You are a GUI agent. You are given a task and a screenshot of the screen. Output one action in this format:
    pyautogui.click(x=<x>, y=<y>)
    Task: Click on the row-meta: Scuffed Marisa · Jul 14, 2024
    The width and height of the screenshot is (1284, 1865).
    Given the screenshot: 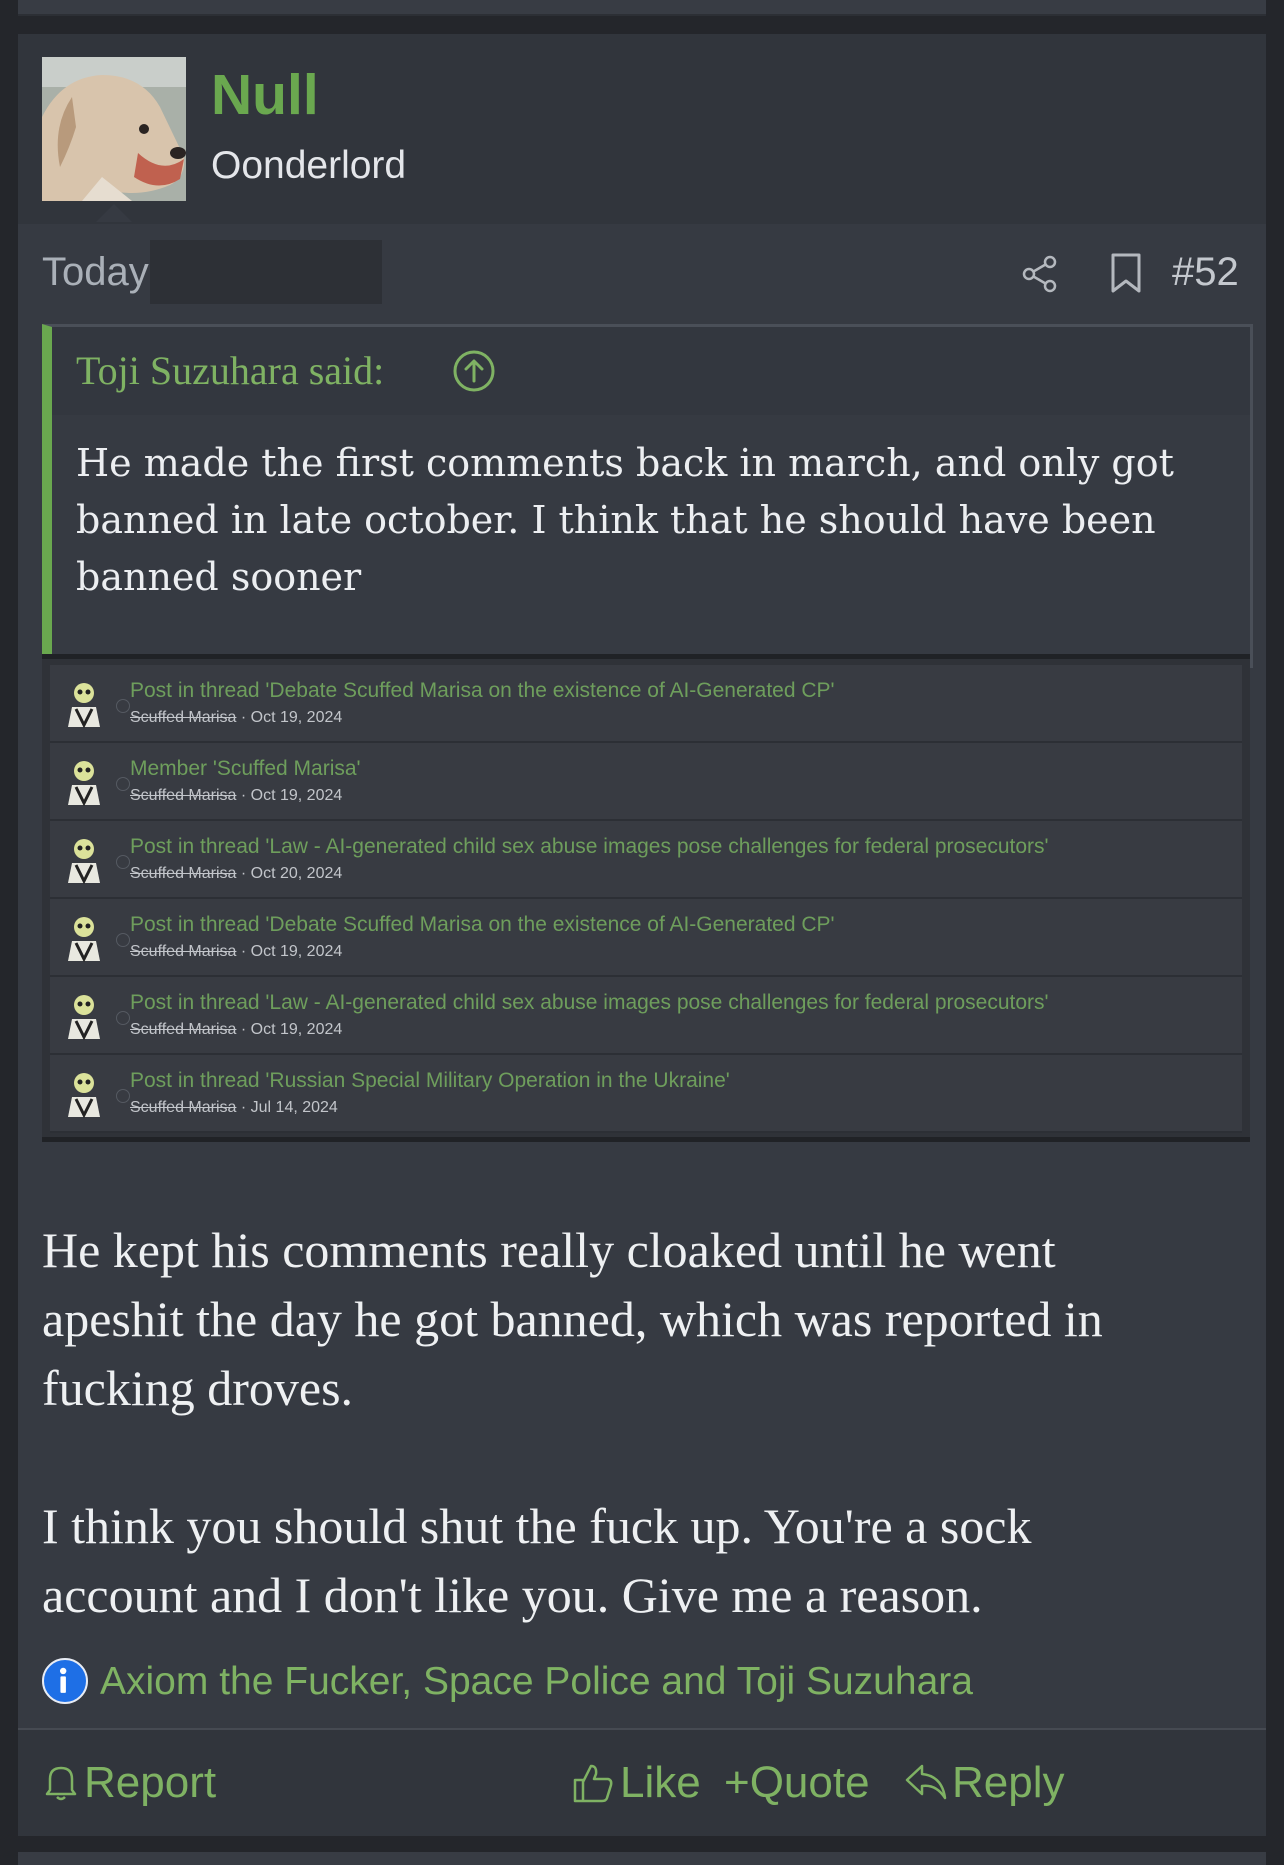 What is the action you would take?
    pyautogui.click(x=234, y=1108)
    